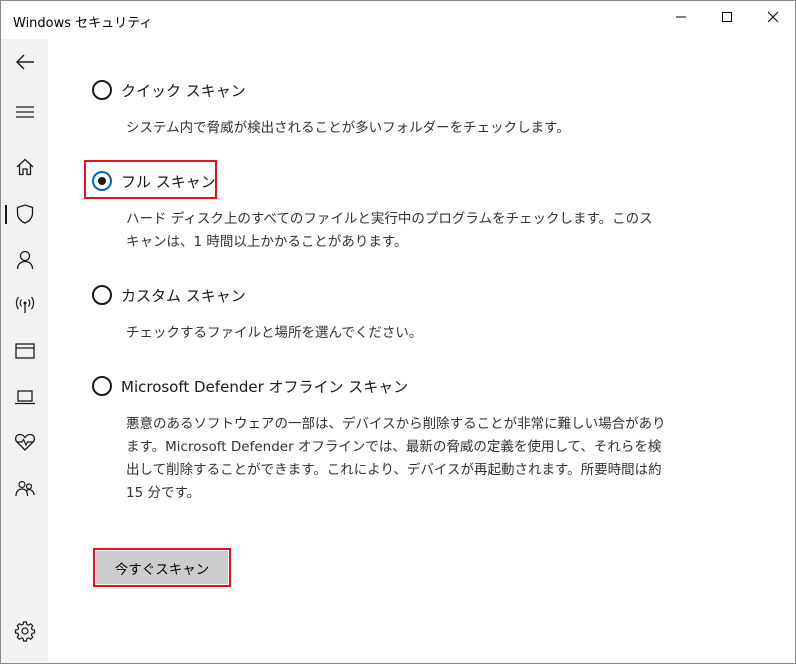 The height and width of the screenshot is (664, 796). I want to click on back-button, so click(24, 62).